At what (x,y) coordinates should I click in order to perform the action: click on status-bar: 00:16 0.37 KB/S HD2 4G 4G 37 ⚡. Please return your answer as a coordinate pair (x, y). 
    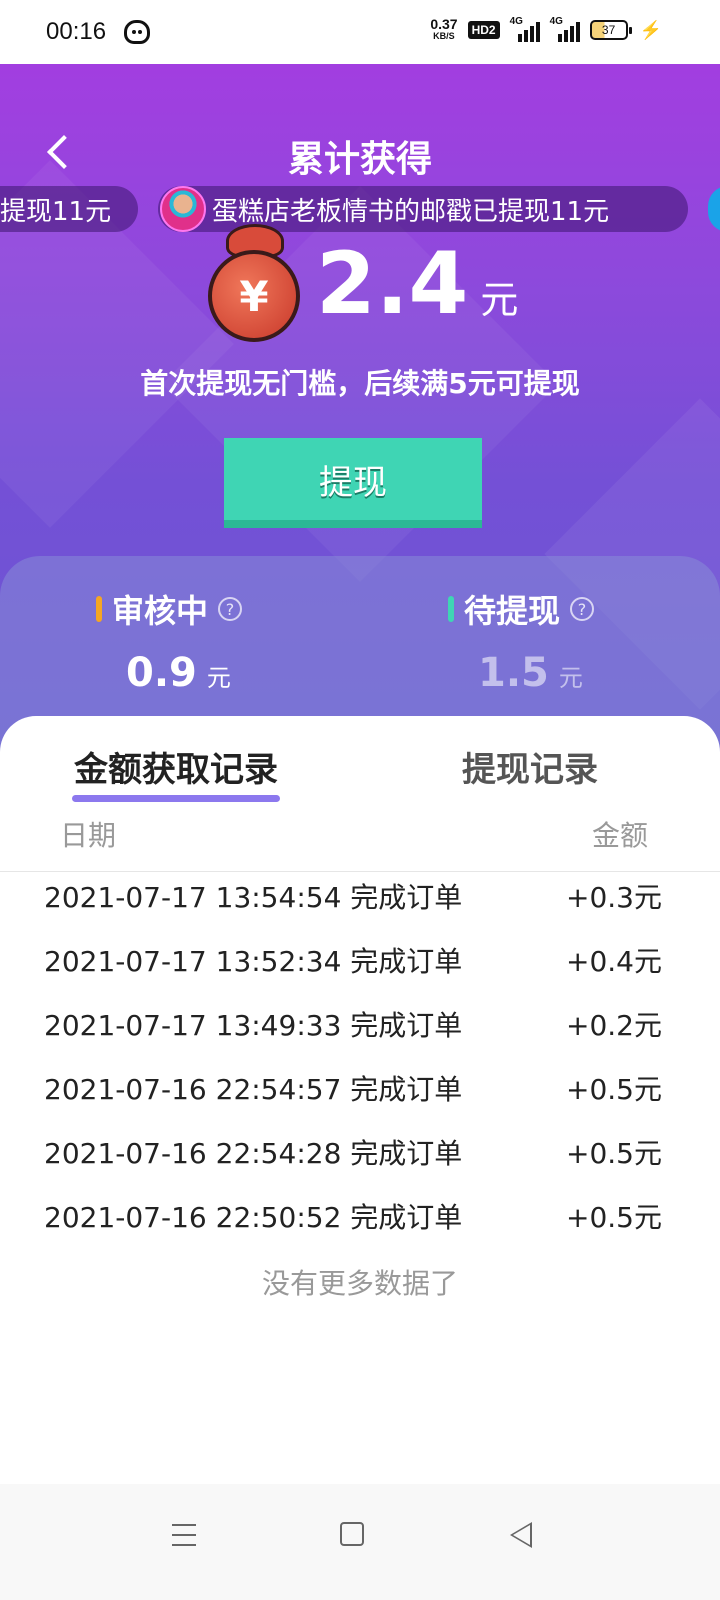
    Looking at the image, I should click on (360, 32).